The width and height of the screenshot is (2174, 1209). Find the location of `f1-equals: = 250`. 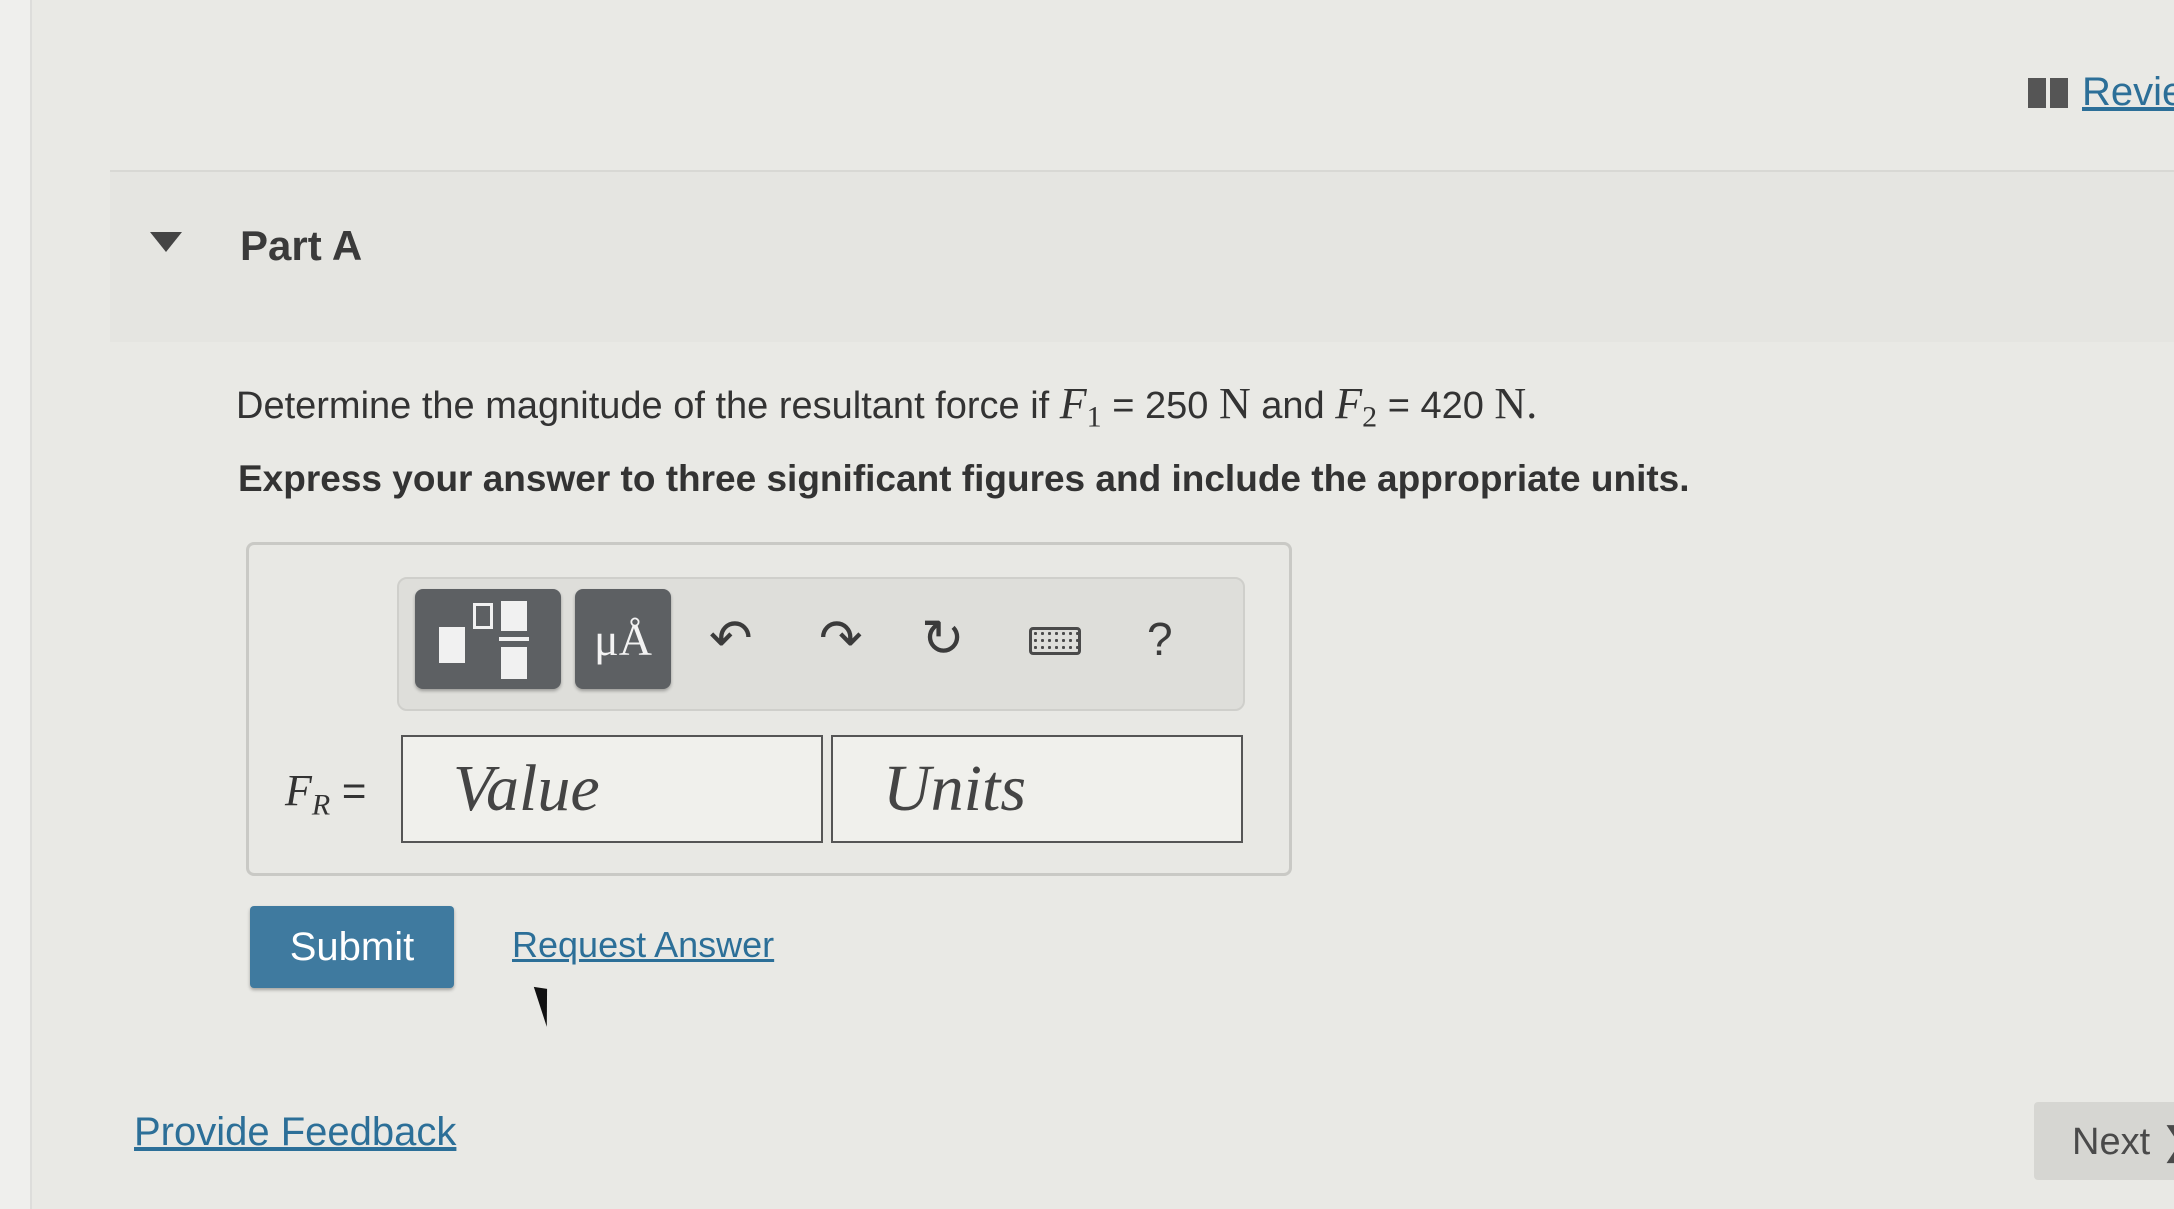

f1-equals: = 250 is located at coordinates (1160, 406).